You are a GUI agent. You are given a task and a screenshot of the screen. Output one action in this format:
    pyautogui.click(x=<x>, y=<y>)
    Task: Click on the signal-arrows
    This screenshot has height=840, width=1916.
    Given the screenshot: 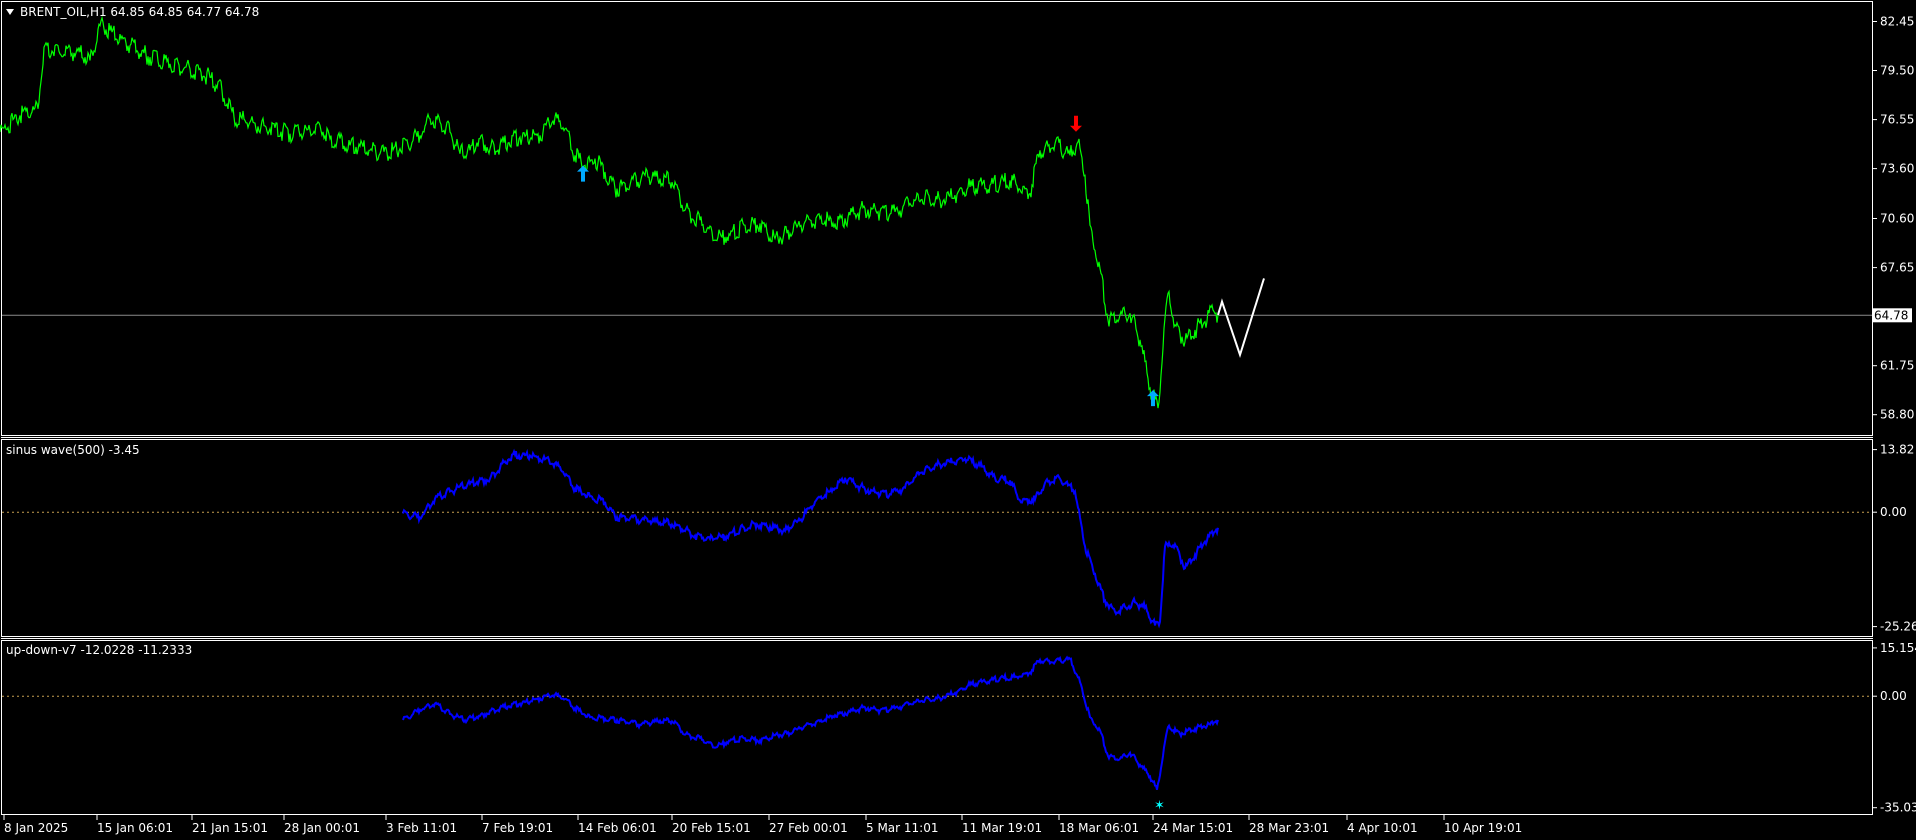 What is the action you would take?
    pyautogui.click(x=868, y=261)
    